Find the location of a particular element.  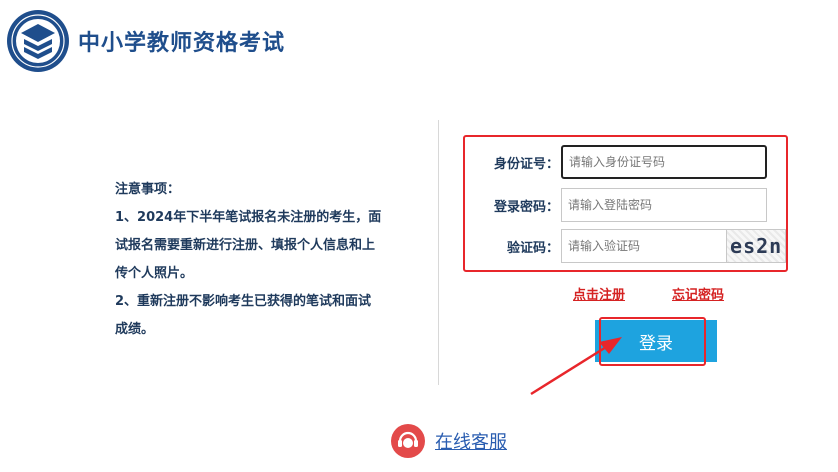

forgot-password-link: 忘记密码 is located at coordinates (698, 293).